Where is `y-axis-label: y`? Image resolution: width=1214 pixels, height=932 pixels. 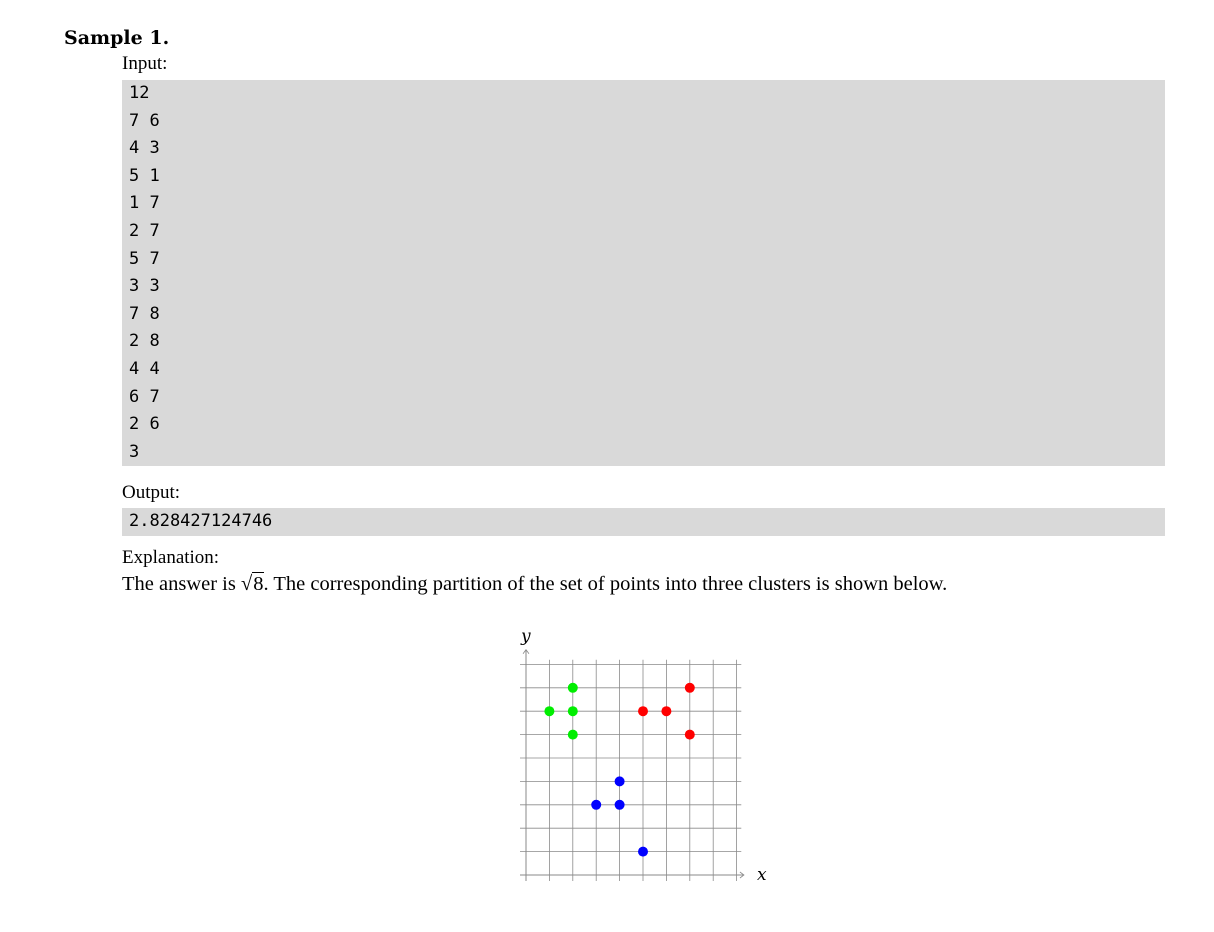 y-axis-label: y is located at coordinates (525, 637).